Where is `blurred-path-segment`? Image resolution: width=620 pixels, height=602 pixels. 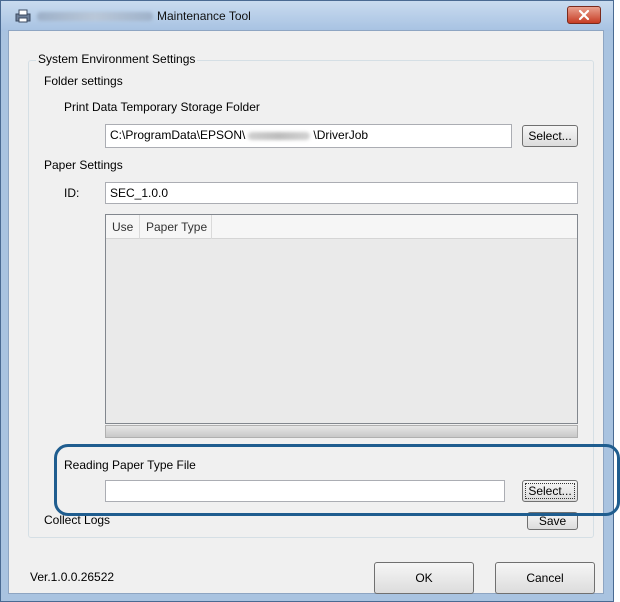 blurred-path-segment is located at coordinates (279, 135).